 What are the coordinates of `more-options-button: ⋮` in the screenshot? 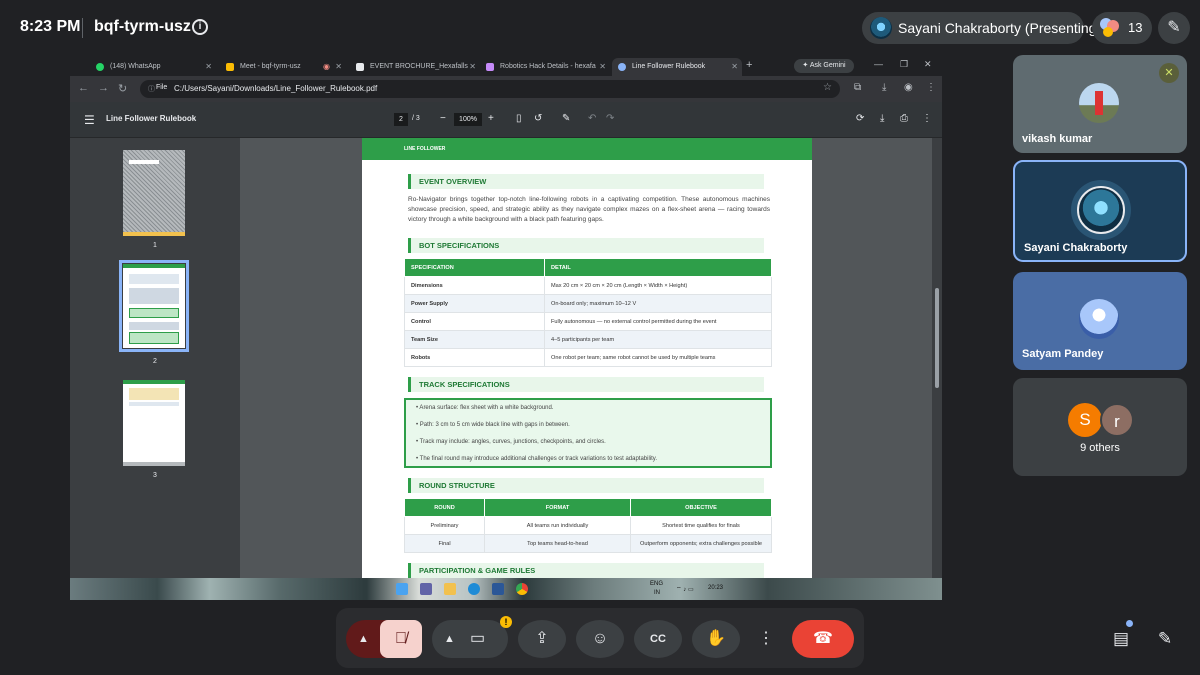 It's located at (766, 639).